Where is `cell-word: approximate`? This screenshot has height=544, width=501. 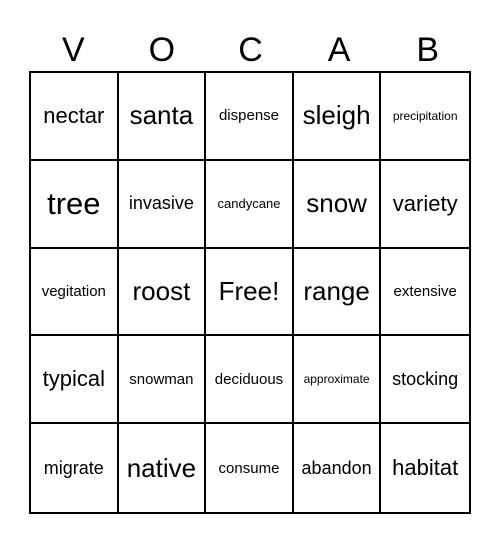 cell-word: approximate is located at coordinates (336, 379).